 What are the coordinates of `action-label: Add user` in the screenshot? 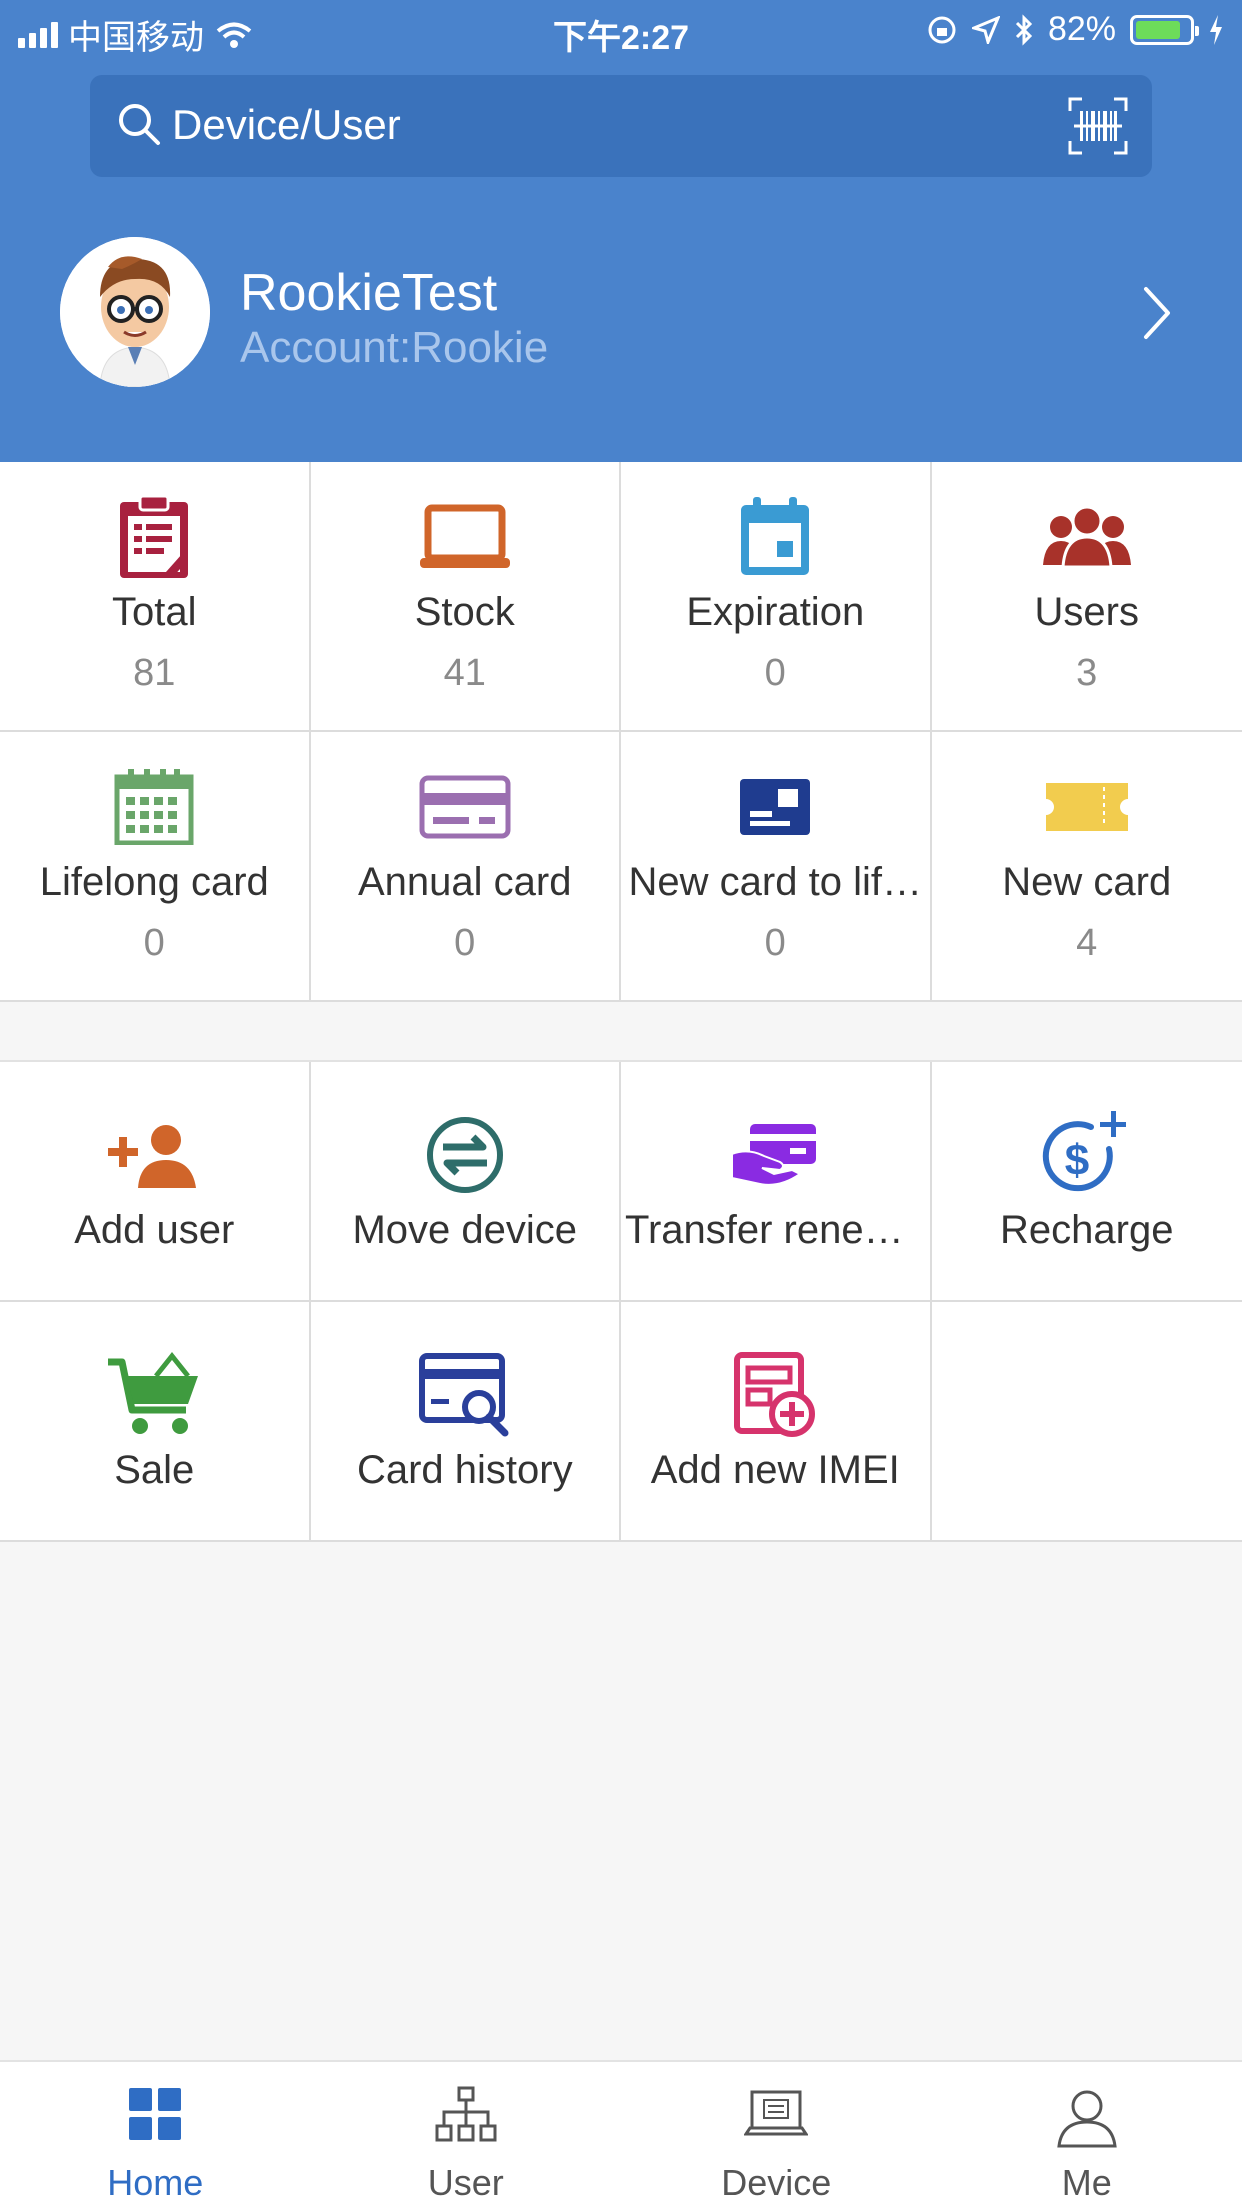 It's located at (154, 1230).